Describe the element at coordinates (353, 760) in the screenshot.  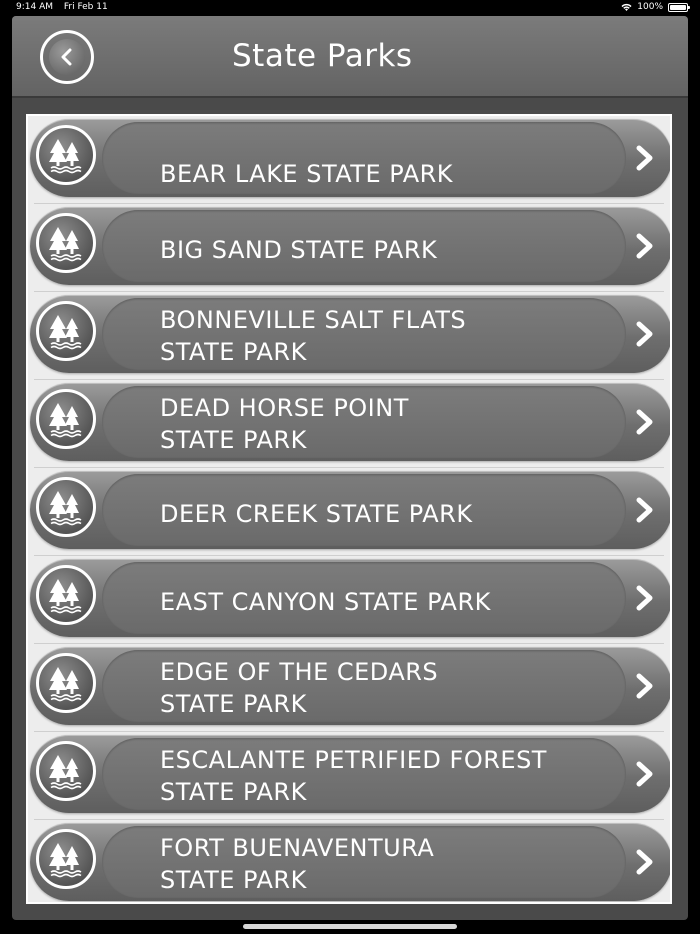
I see `park-name-line1: ESCALANTE PETRIFIED FOREST` at that location.